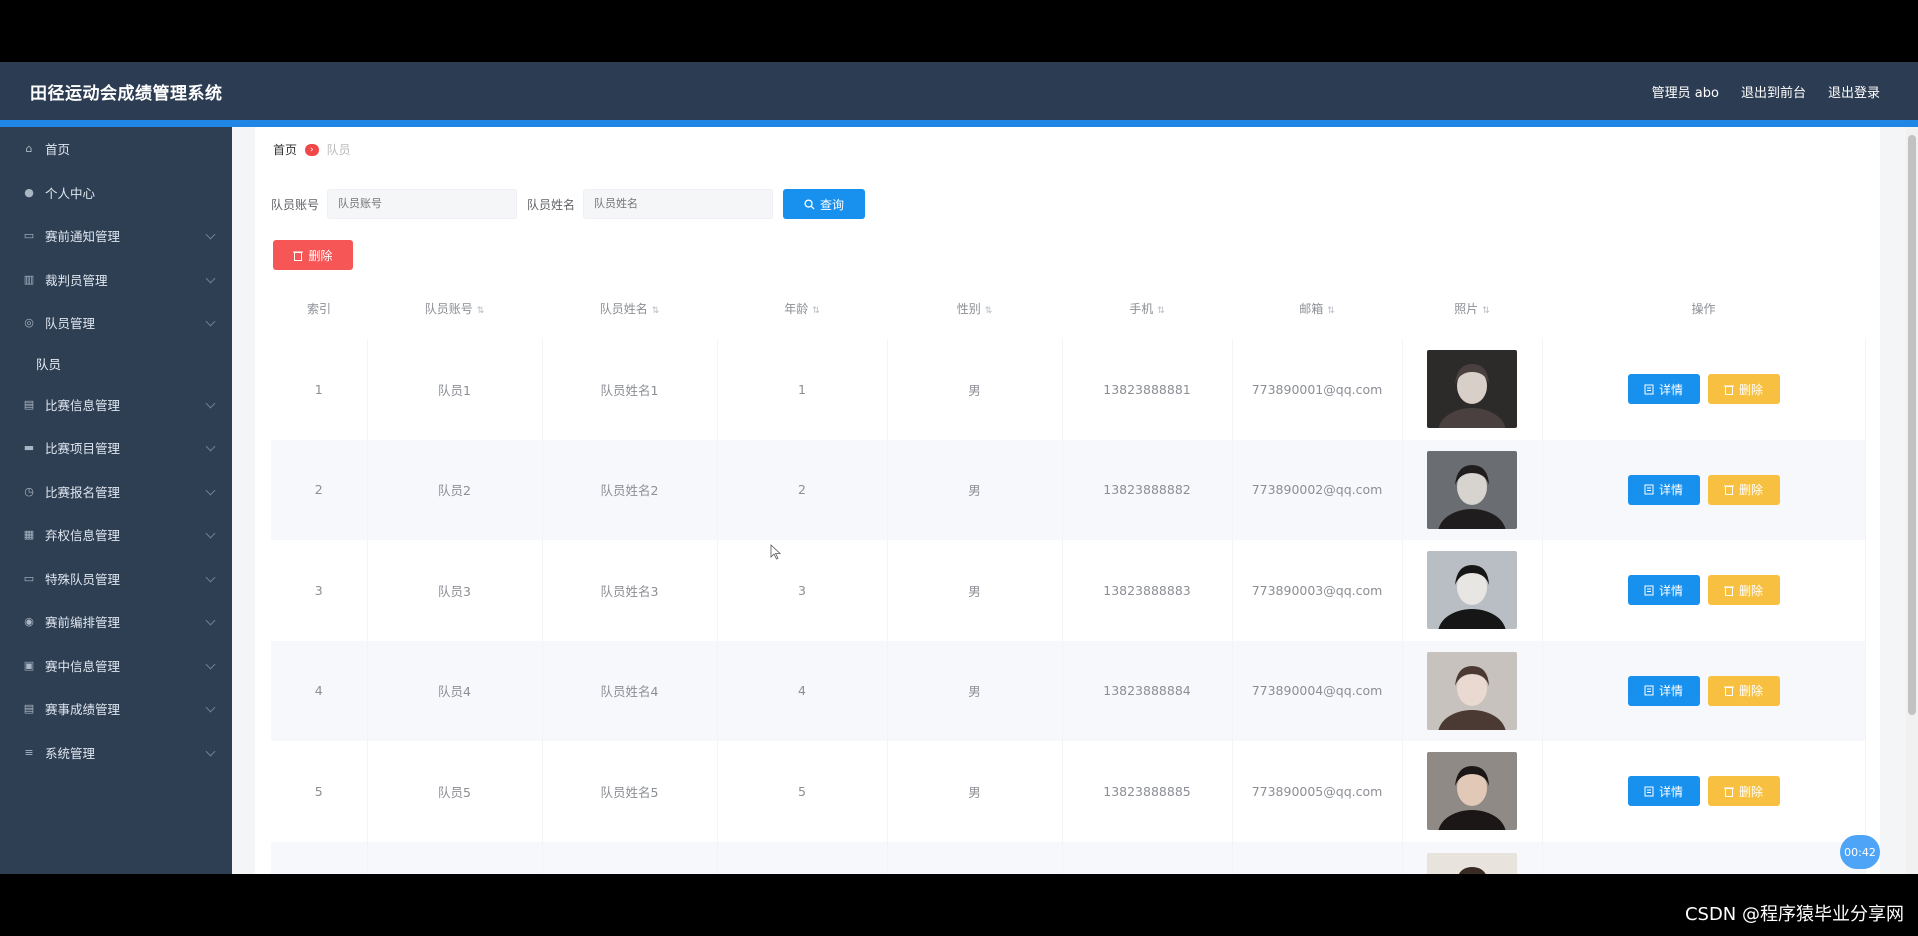  Describe the element at coordinates (1912, 425) in the screenshot. I see `scrollbar-thumb` at that location.